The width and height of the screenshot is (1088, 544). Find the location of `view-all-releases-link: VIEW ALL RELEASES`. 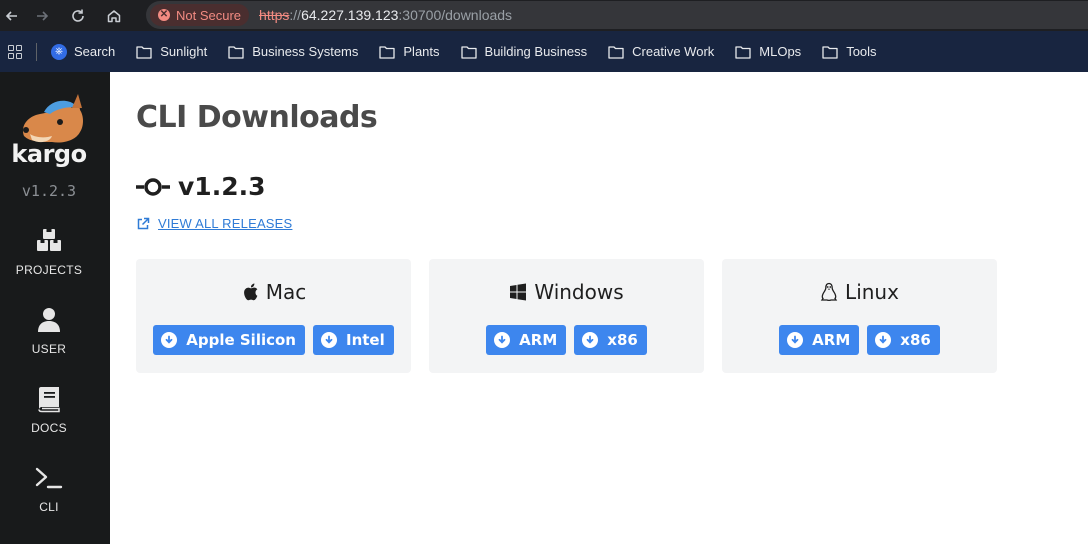

view-all-releases-link: VIEW ALL RELEASES is located at coordinates (214, 223).